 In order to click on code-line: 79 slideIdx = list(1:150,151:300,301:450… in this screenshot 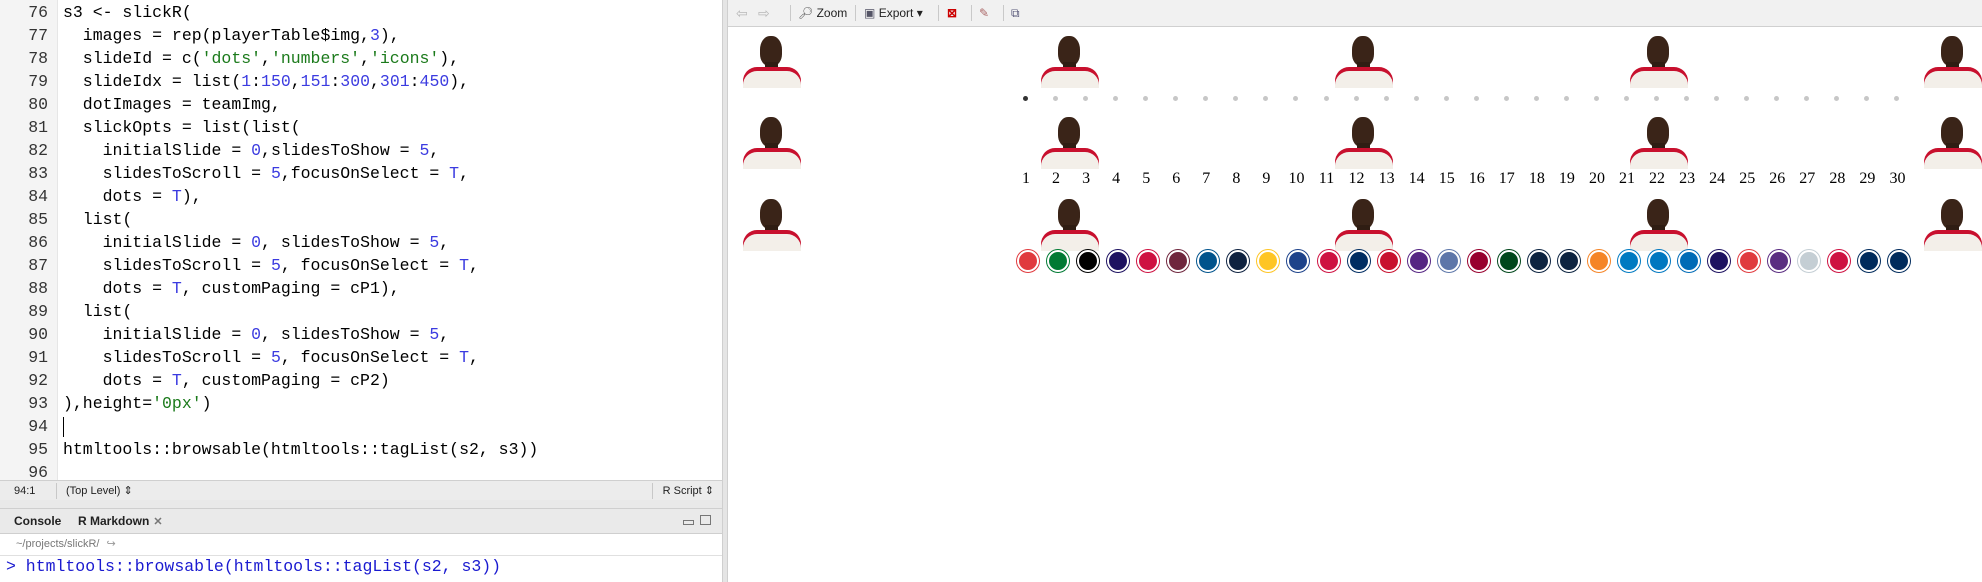, I will do `click(234, 81)`.